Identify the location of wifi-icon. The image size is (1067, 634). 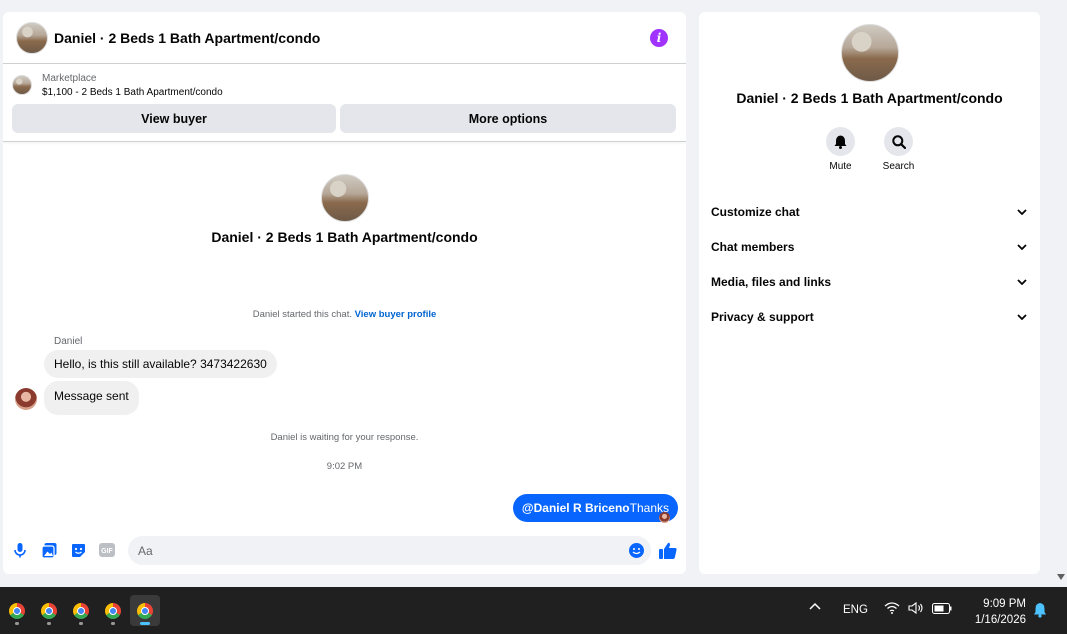
(892, 609).